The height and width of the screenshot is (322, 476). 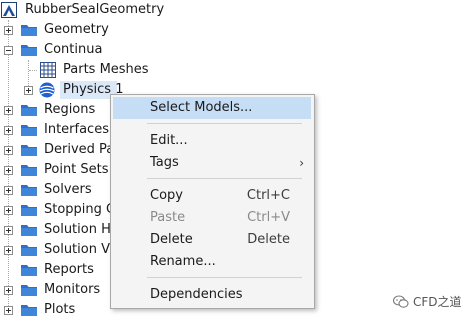 What do you see at coordinates (171, 239) in the screenshot?
I see `menu-item-label: Delete` at bounding box center [171, 239].